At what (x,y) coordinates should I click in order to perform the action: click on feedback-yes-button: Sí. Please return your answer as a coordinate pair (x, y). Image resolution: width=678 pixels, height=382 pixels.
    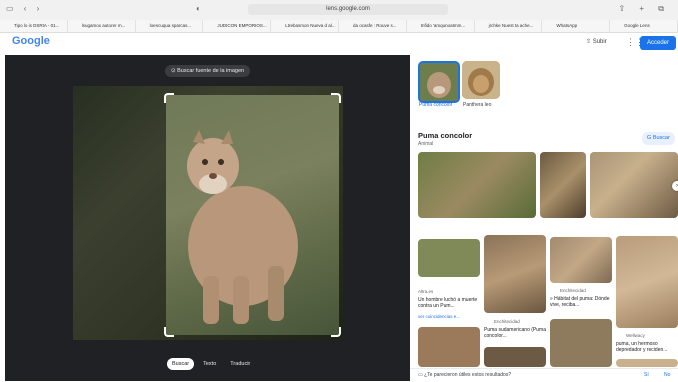
    Looking at the image, I should click on (646, 375).